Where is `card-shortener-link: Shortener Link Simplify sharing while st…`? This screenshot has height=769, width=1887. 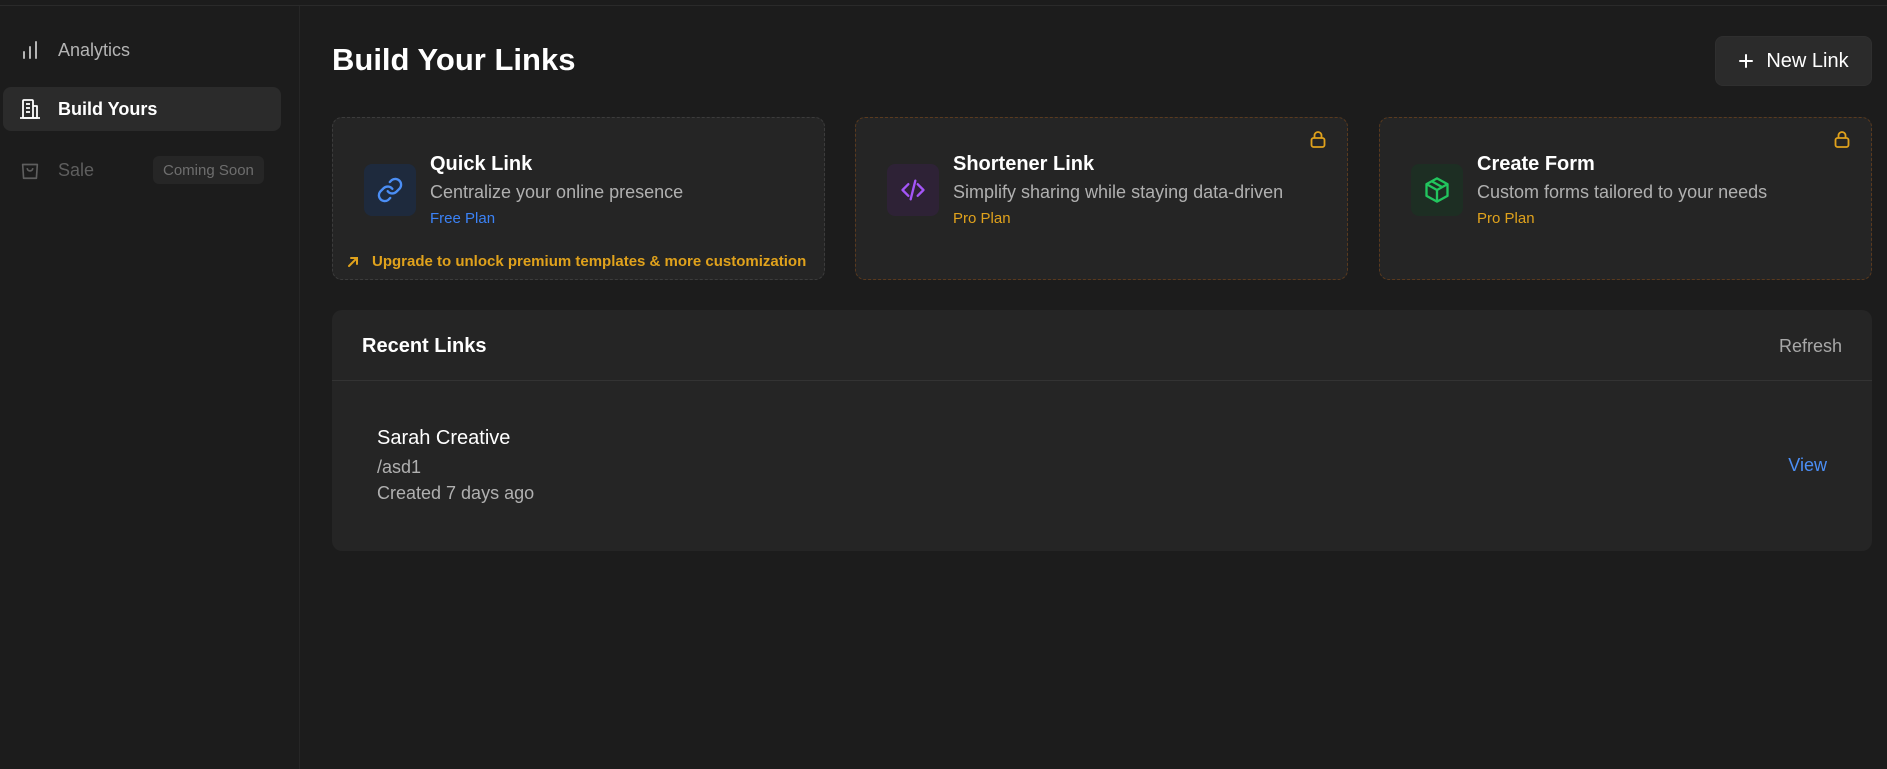
card-shortener-link: Shortener Link Simplify sharing while st… is located at coordinates (1101, 198).